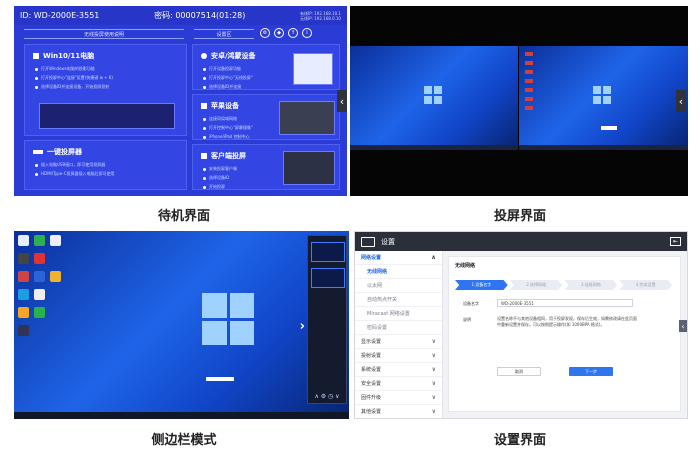 The image size is (700, 457). Describe the element at coordinates (309, 168) in the screenshot. I see `client-preview-image` at that location.